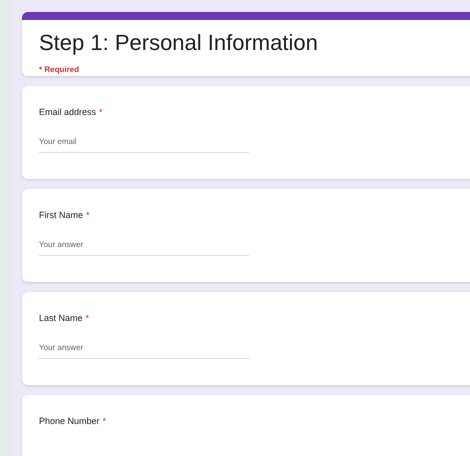 The image size is (470, 456). Describe the element at coordinates (61, 215) in the screenshot. I see `question-label: First Name` at that location.